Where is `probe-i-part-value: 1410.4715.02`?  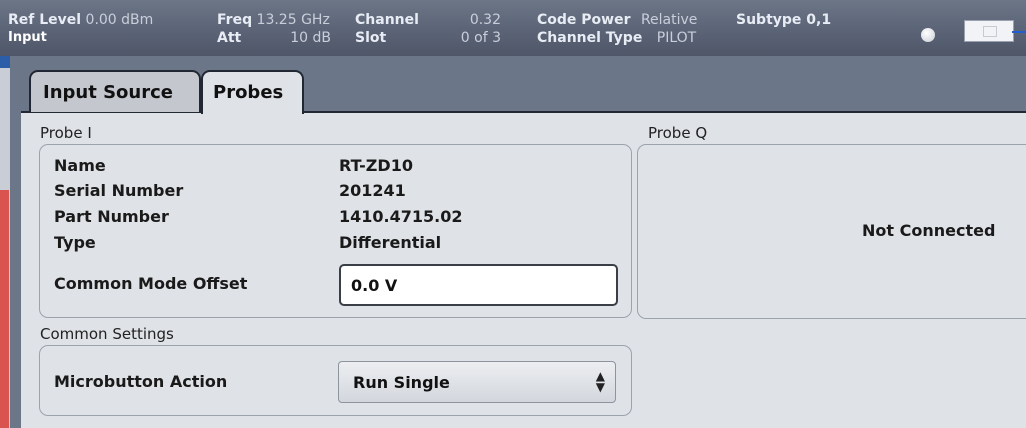
probe-i-part-value: 1410.4715.02 is located at coordinates (401, 216).